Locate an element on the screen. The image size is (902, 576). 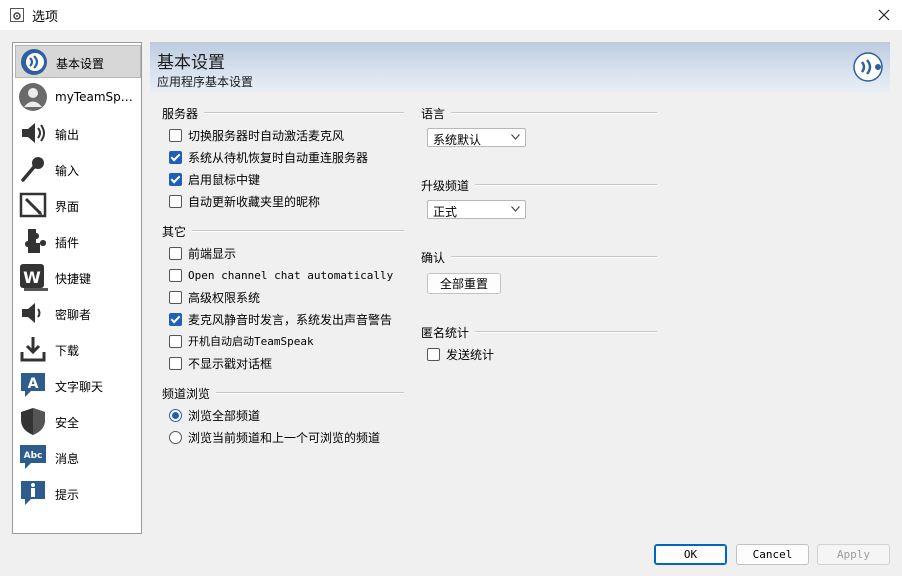
other-section-title: 其它 is located at coordinates (174, 232).